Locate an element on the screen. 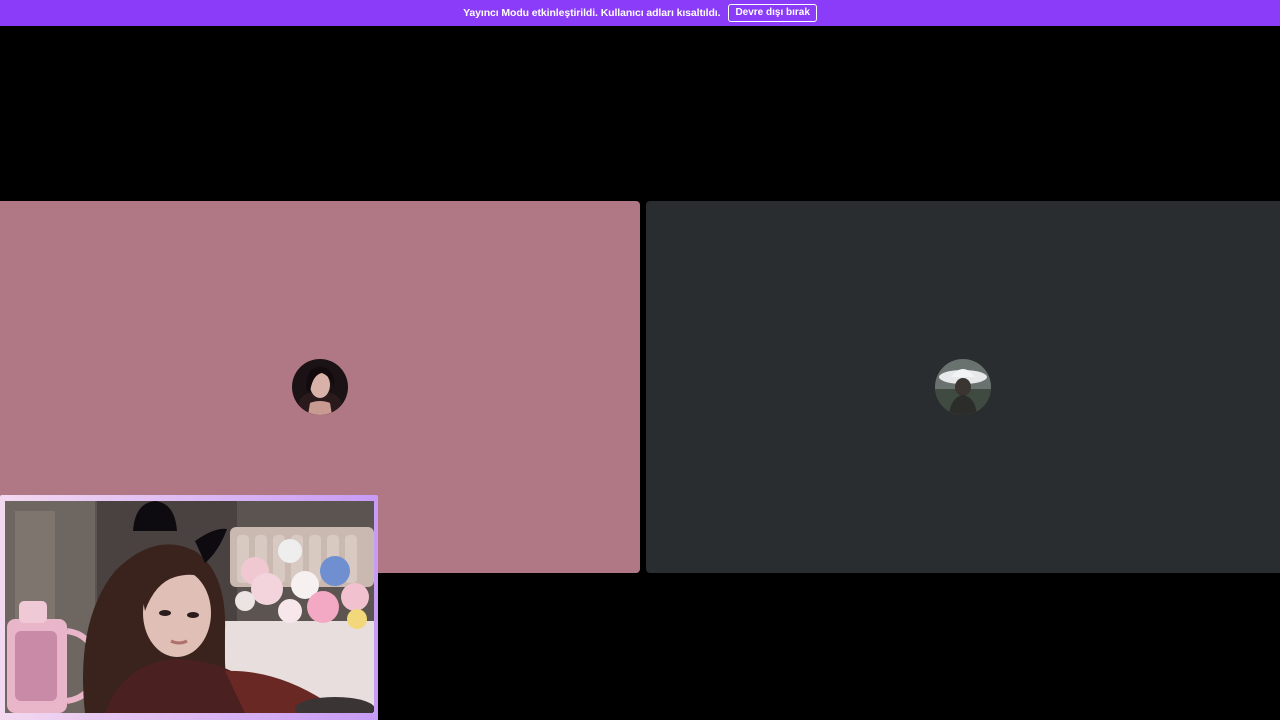  webcam-overlay is located at coordinates (189, 607).